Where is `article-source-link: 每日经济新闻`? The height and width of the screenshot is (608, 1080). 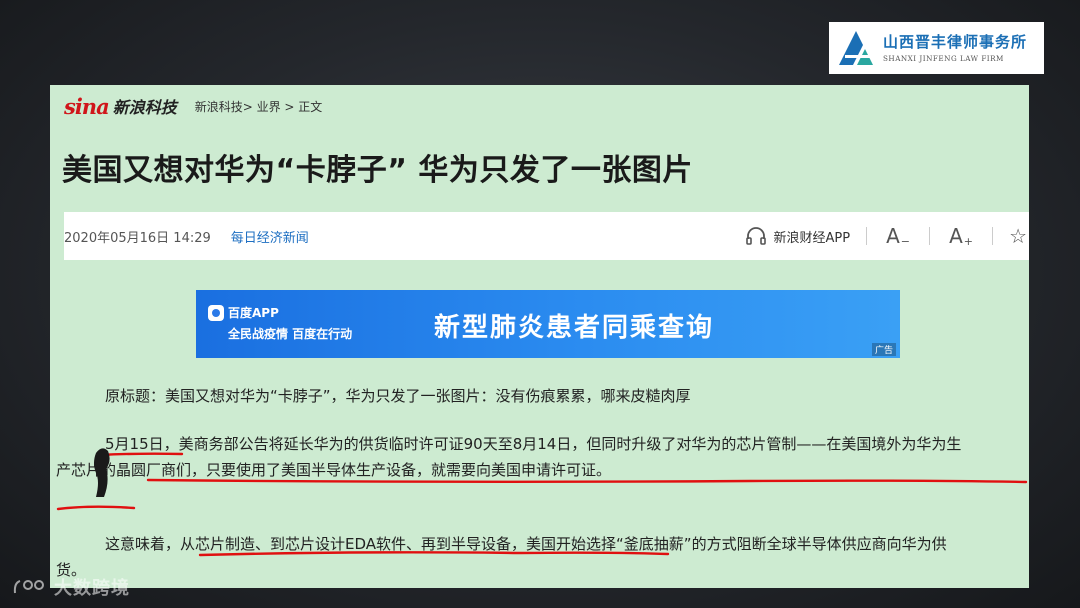 article-source-link: 每日经济新闻 is located at coordinates (270, 236).